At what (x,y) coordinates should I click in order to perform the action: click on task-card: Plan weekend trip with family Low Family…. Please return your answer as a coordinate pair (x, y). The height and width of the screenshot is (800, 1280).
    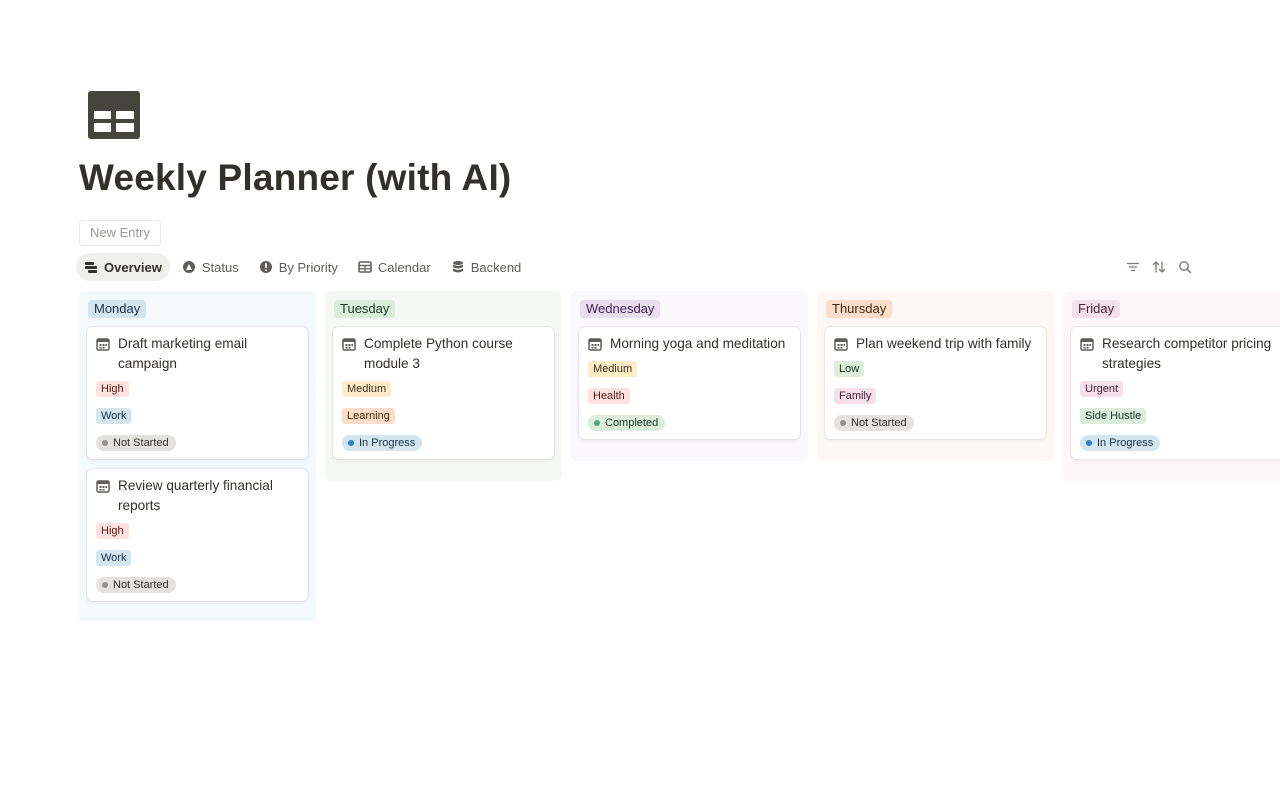
    Looking at the image, I should click on (935, 383).